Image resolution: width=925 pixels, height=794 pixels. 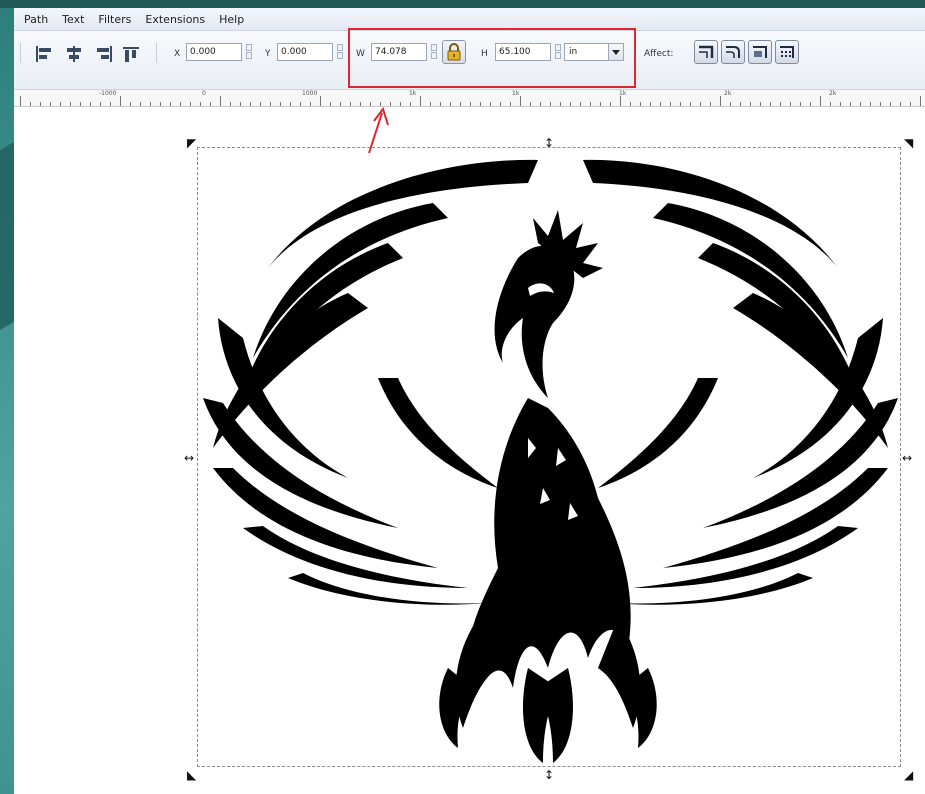 What do you see at coordinates (132, 54) in the screenshot?
I see `align-top-icon` at bounding box center [132, 54].